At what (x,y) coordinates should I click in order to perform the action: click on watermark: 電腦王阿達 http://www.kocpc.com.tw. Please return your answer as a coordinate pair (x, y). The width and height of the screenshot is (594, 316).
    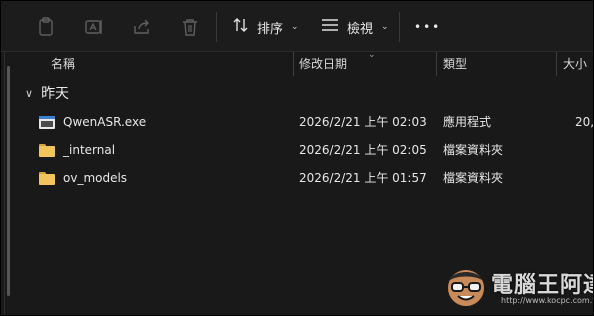
    Looking at the image, I should click on (517, 287).